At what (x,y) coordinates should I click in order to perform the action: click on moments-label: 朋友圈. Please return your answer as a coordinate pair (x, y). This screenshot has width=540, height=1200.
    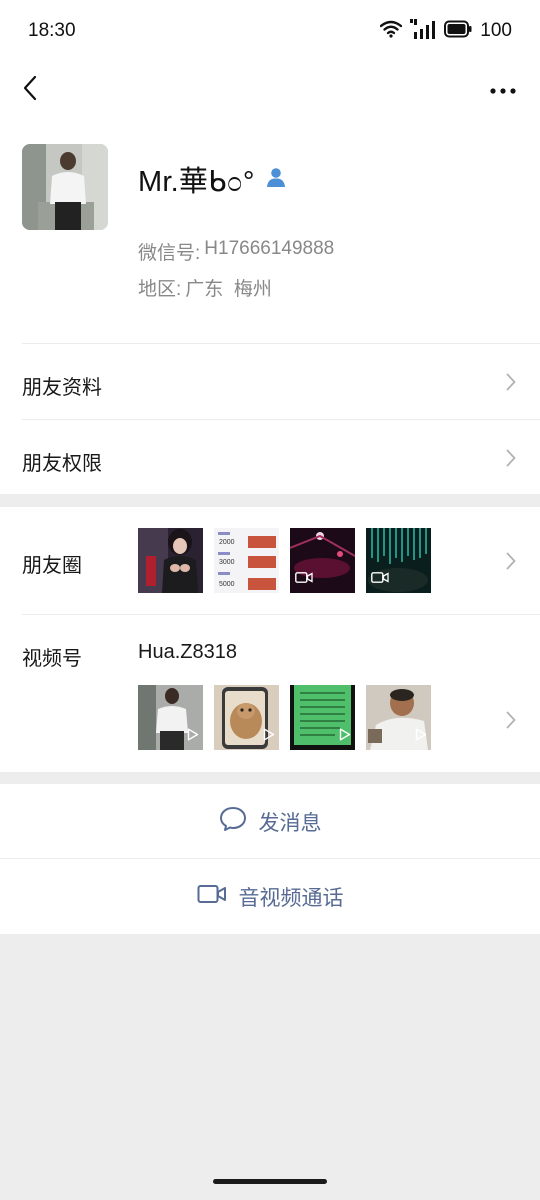
    Looking at the image, I should click on (52, 566).